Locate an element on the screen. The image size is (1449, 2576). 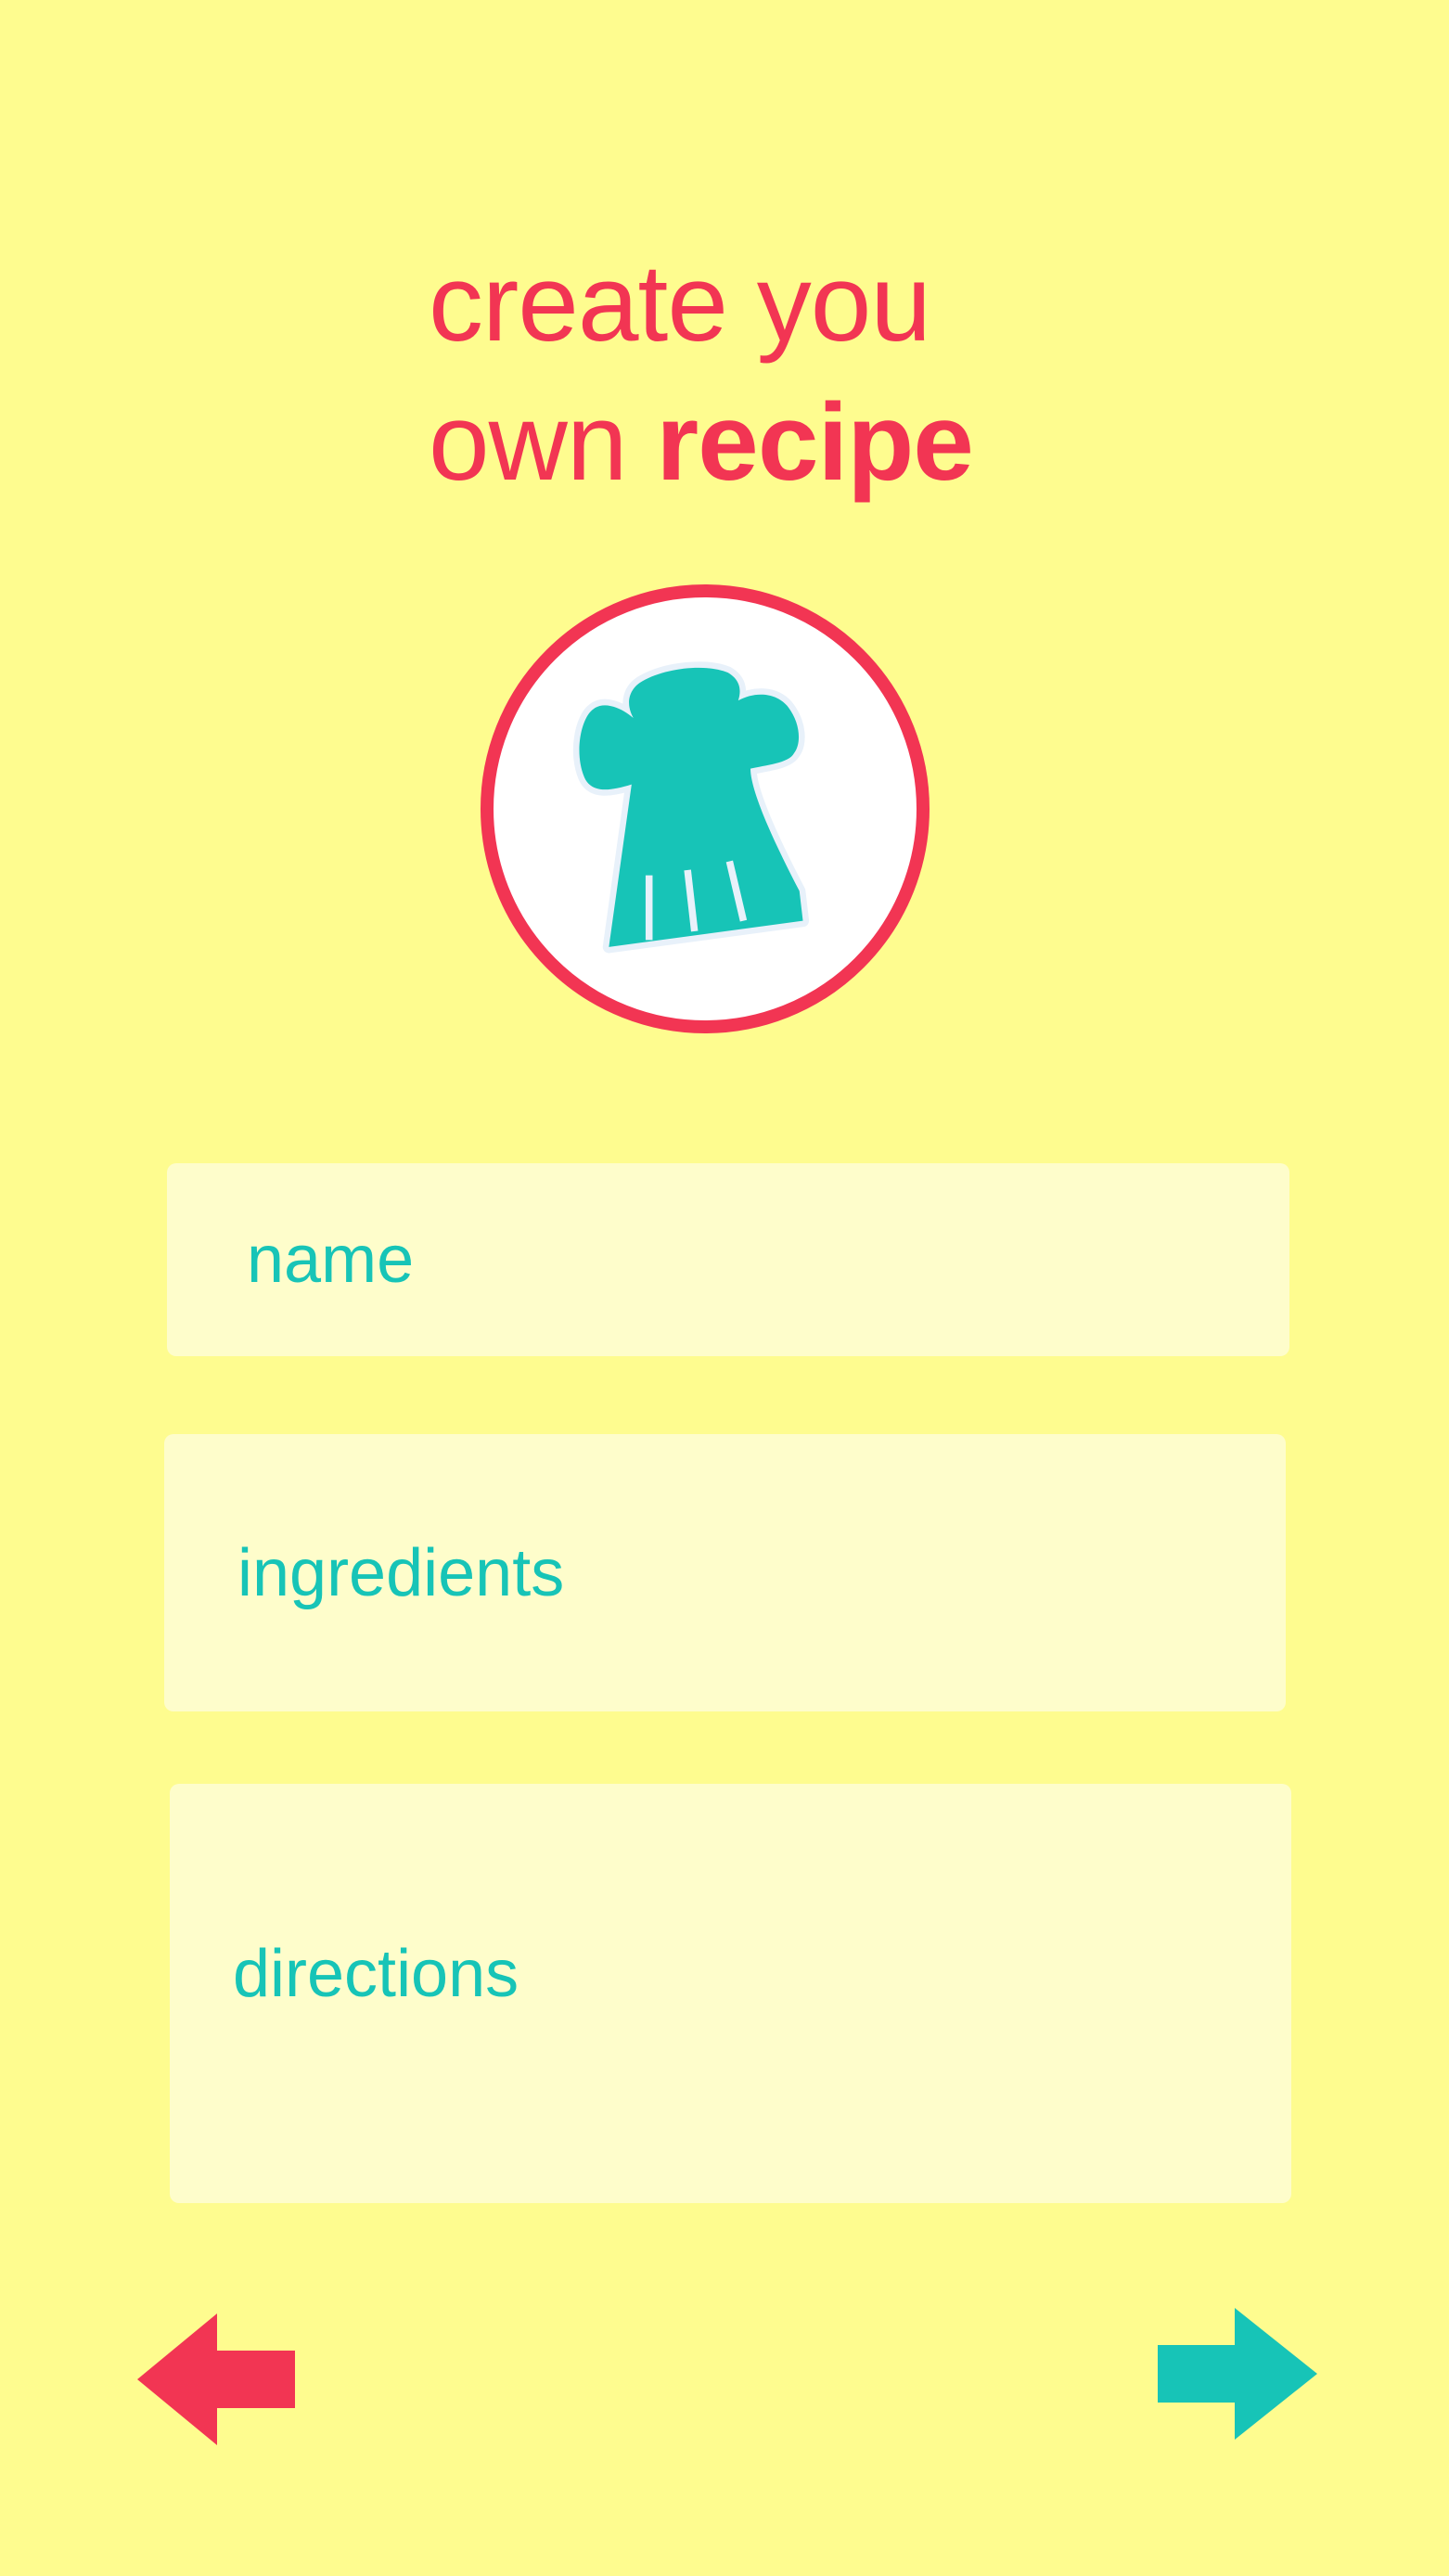
directions-textarea is located at coordinates (730, 1993).